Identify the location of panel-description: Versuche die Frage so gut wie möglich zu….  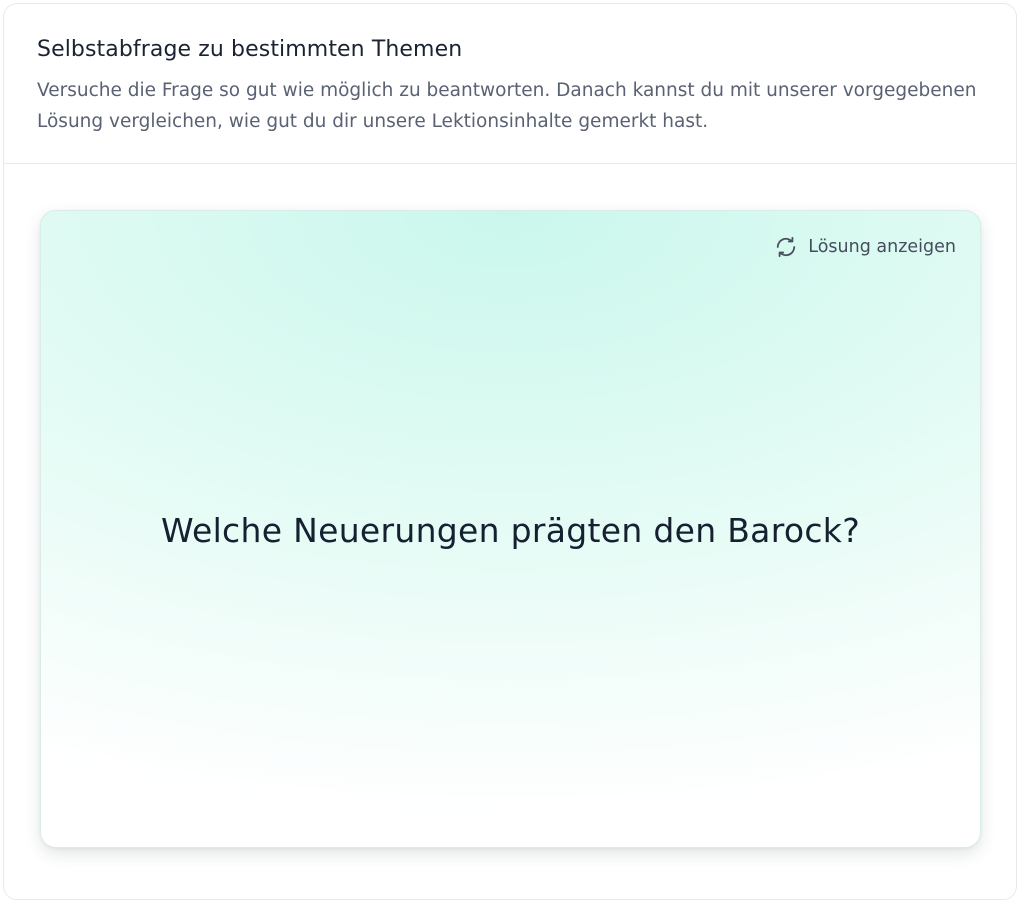
(507, 106).